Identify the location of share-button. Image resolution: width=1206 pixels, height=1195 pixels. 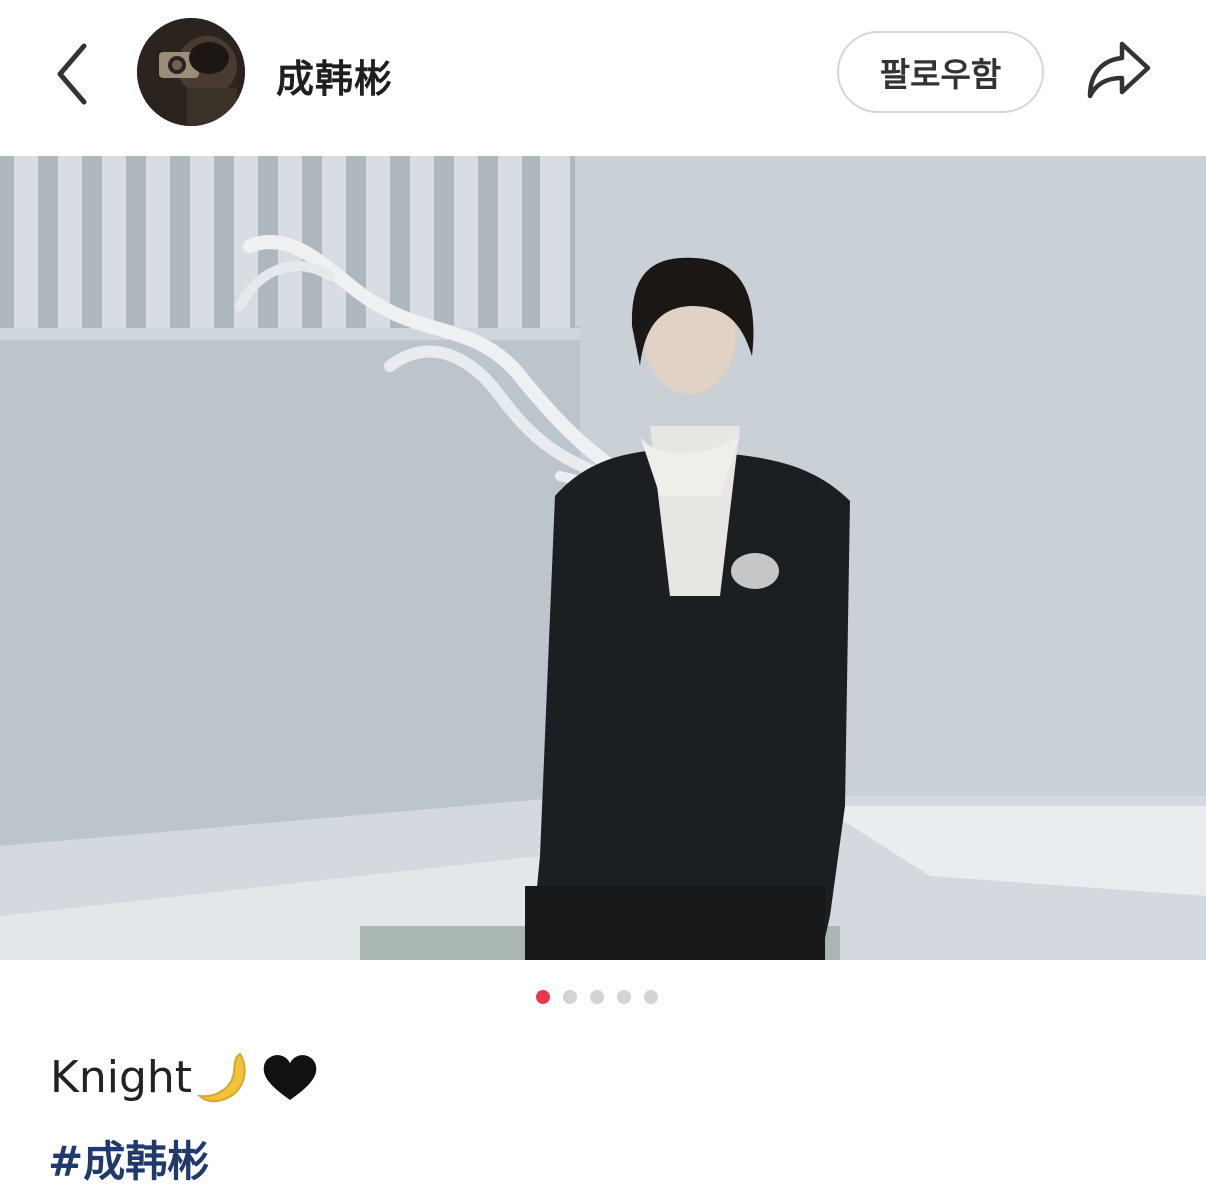
(1119, 70).